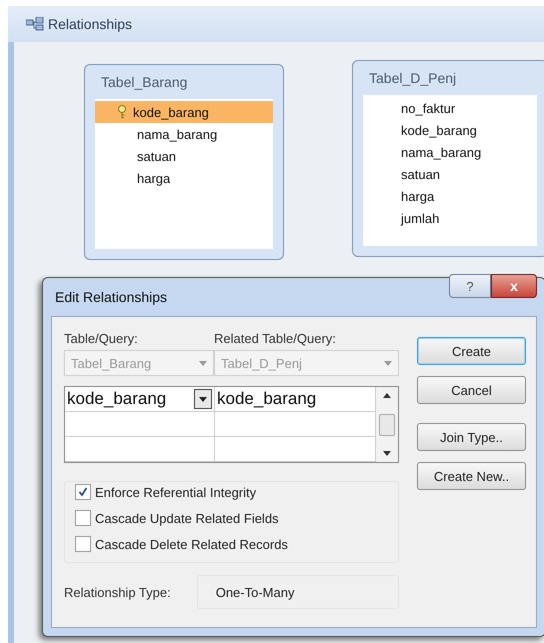 This screenshot has height=643, width=544. I want to click on table-label: Table/Query:, so click(101, 338).